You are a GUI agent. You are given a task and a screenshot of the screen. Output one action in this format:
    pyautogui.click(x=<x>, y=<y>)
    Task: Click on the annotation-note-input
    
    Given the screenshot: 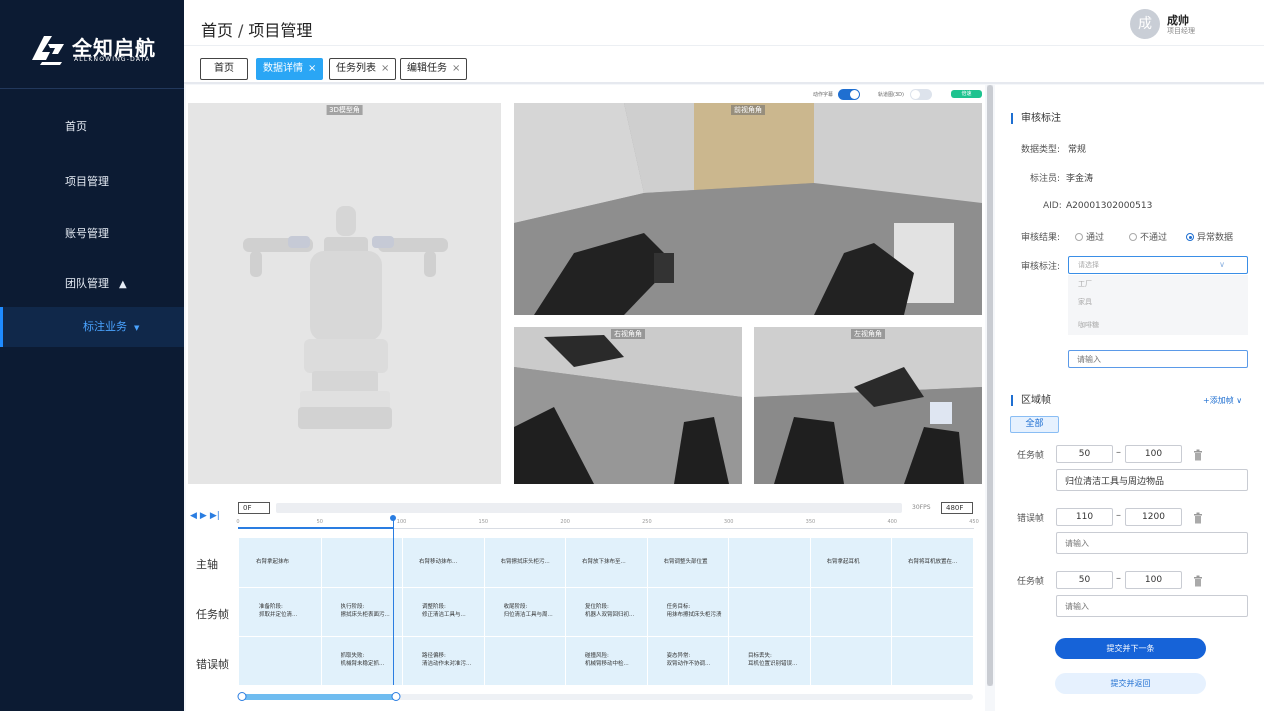 What is the action you would take?
    pyautogui.click(x=1158, y=359)
    